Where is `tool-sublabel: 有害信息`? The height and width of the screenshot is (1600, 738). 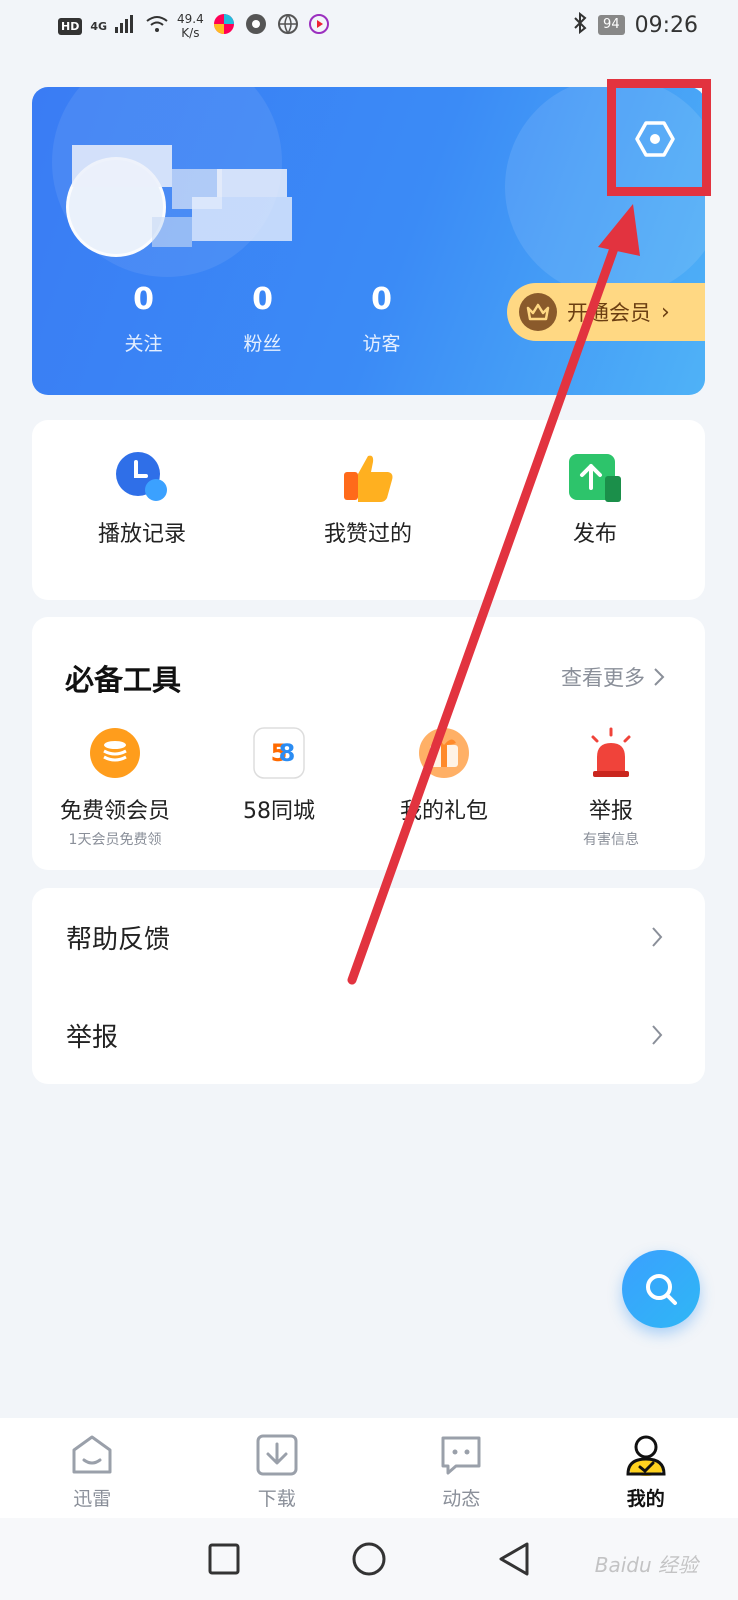
tool-sublabel: 有害信息 is located at coordinates (611, 840).